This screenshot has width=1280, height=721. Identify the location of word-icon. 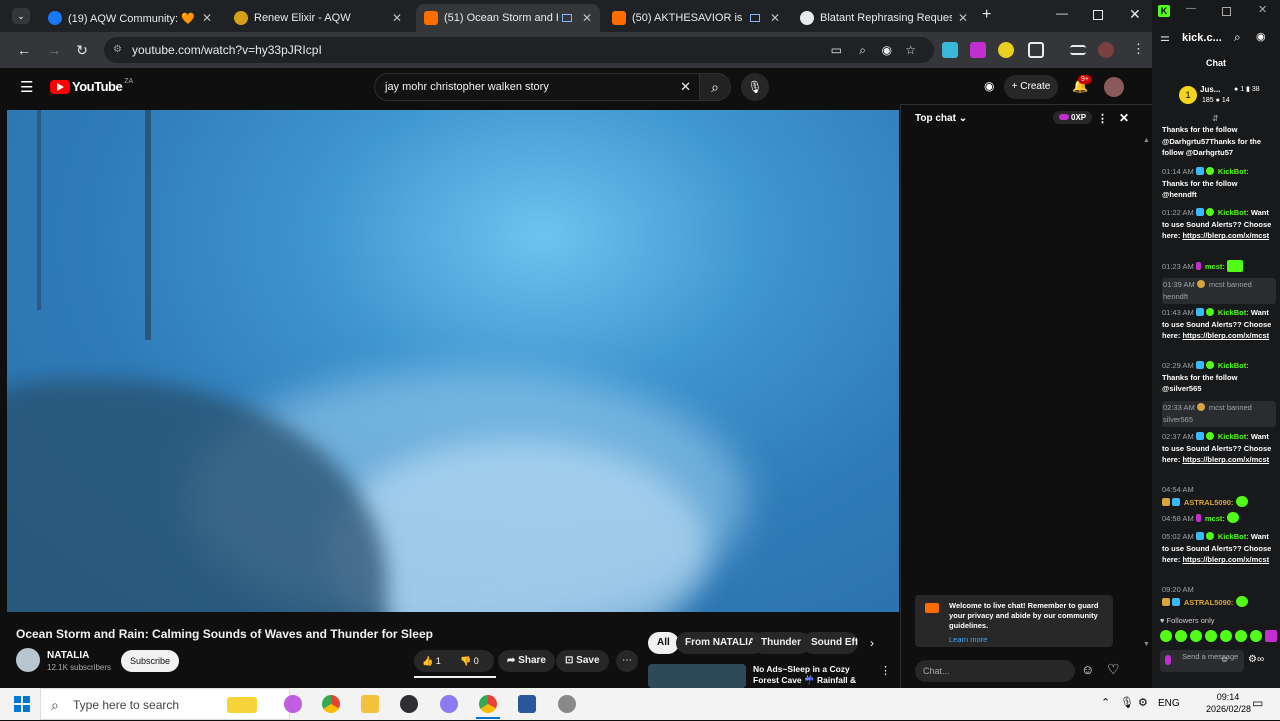
(527, 704).